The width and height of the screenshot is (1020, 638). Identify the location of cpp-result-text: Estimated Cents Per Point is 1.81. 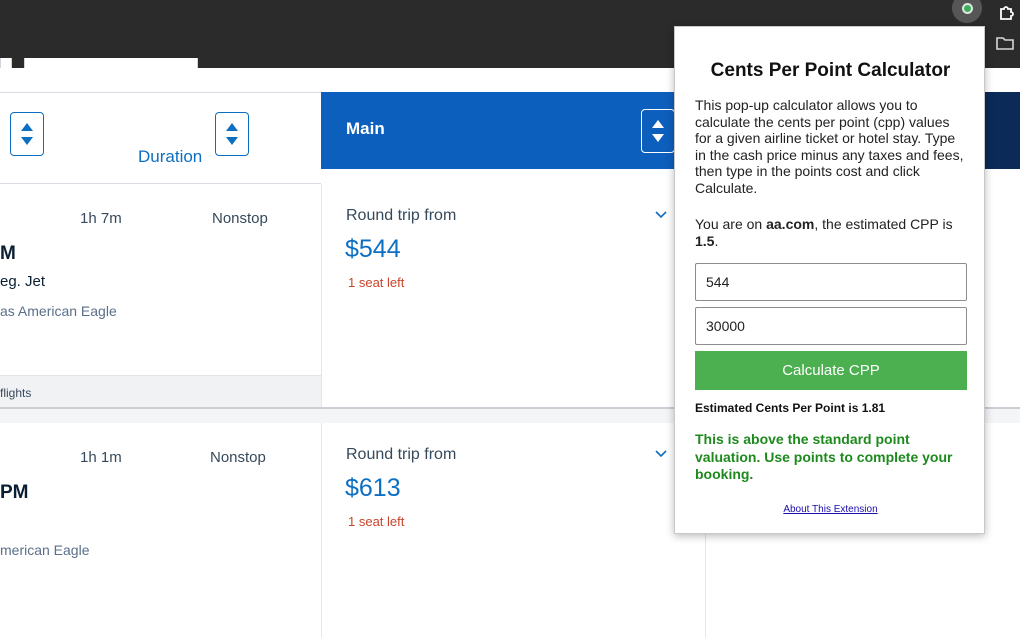
(790, 408).